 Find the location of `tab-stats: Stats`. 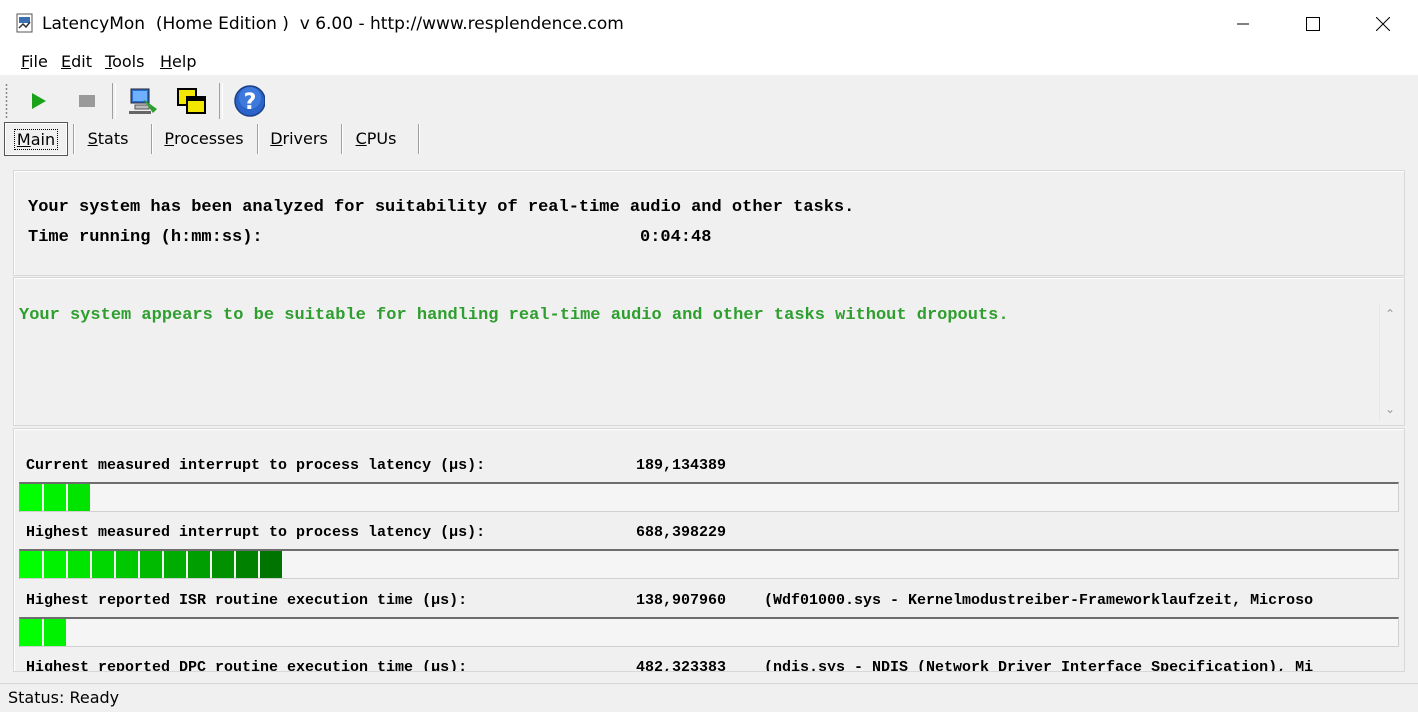

tab-stats: Stats is located at coordinates (108, 138).